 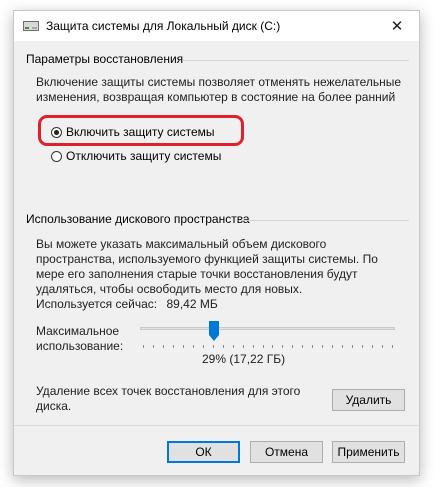 I want to click on restore-settings-header: Параметры восстановления, so click(x=105, y=59).